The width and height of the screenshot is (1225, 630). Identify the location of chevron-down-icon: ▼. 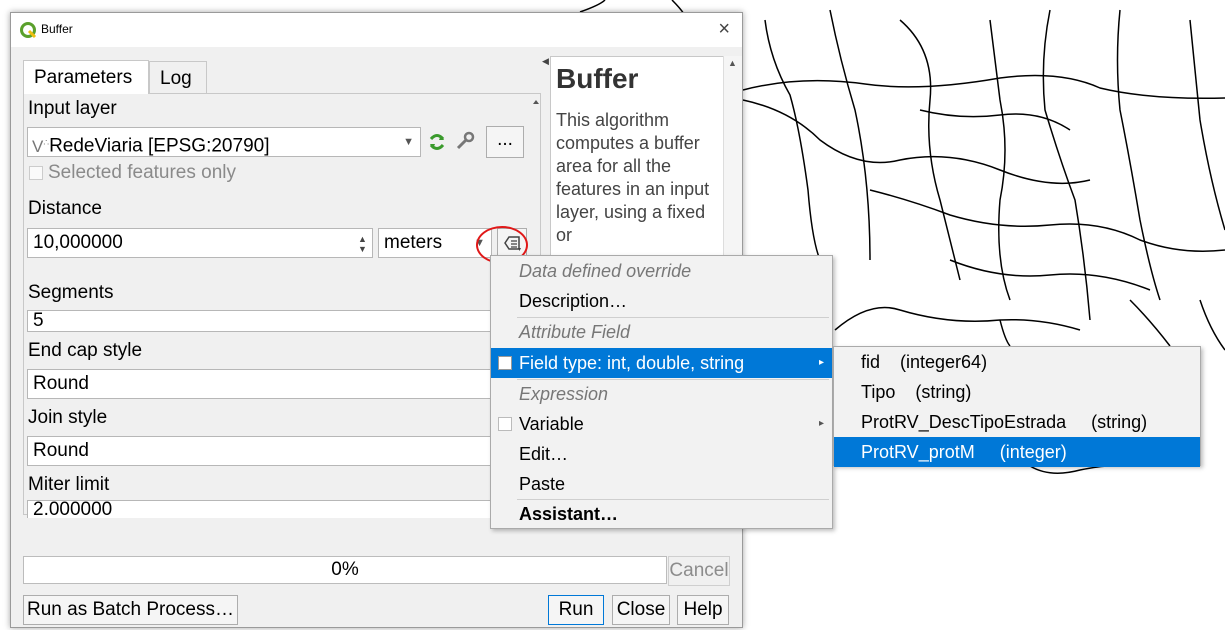
(408, 142).